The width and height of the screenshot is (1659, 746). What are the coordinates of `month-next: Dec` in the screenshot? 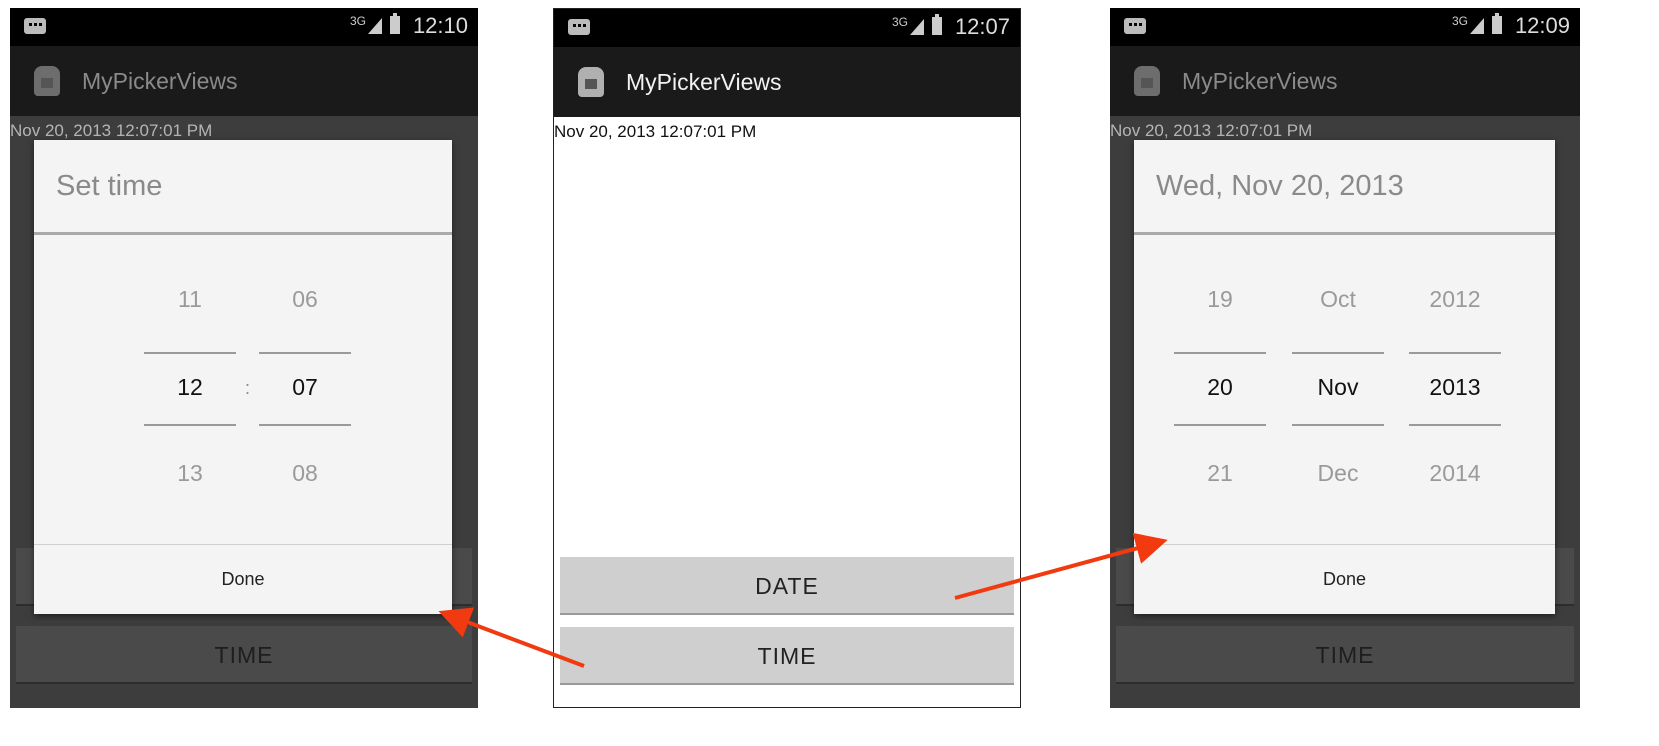 It's located at (1338, 473).